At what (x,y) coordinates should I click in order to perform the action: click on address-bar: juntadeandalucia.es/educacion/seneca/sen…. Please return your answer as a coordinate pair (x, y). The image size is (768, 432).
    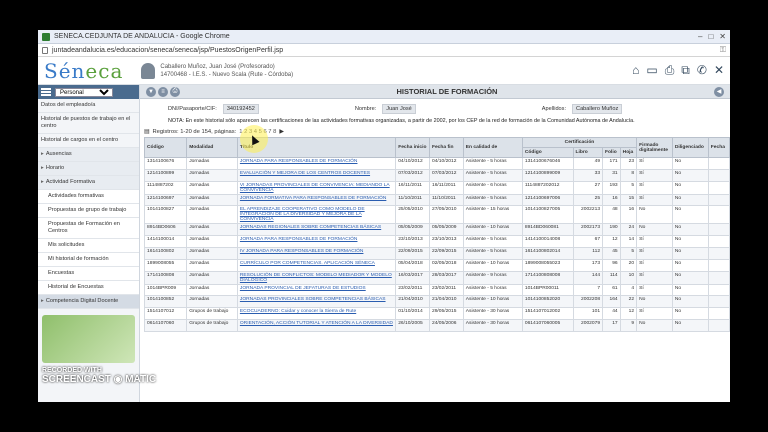
    Looking at the image, I should click on (384, 50).